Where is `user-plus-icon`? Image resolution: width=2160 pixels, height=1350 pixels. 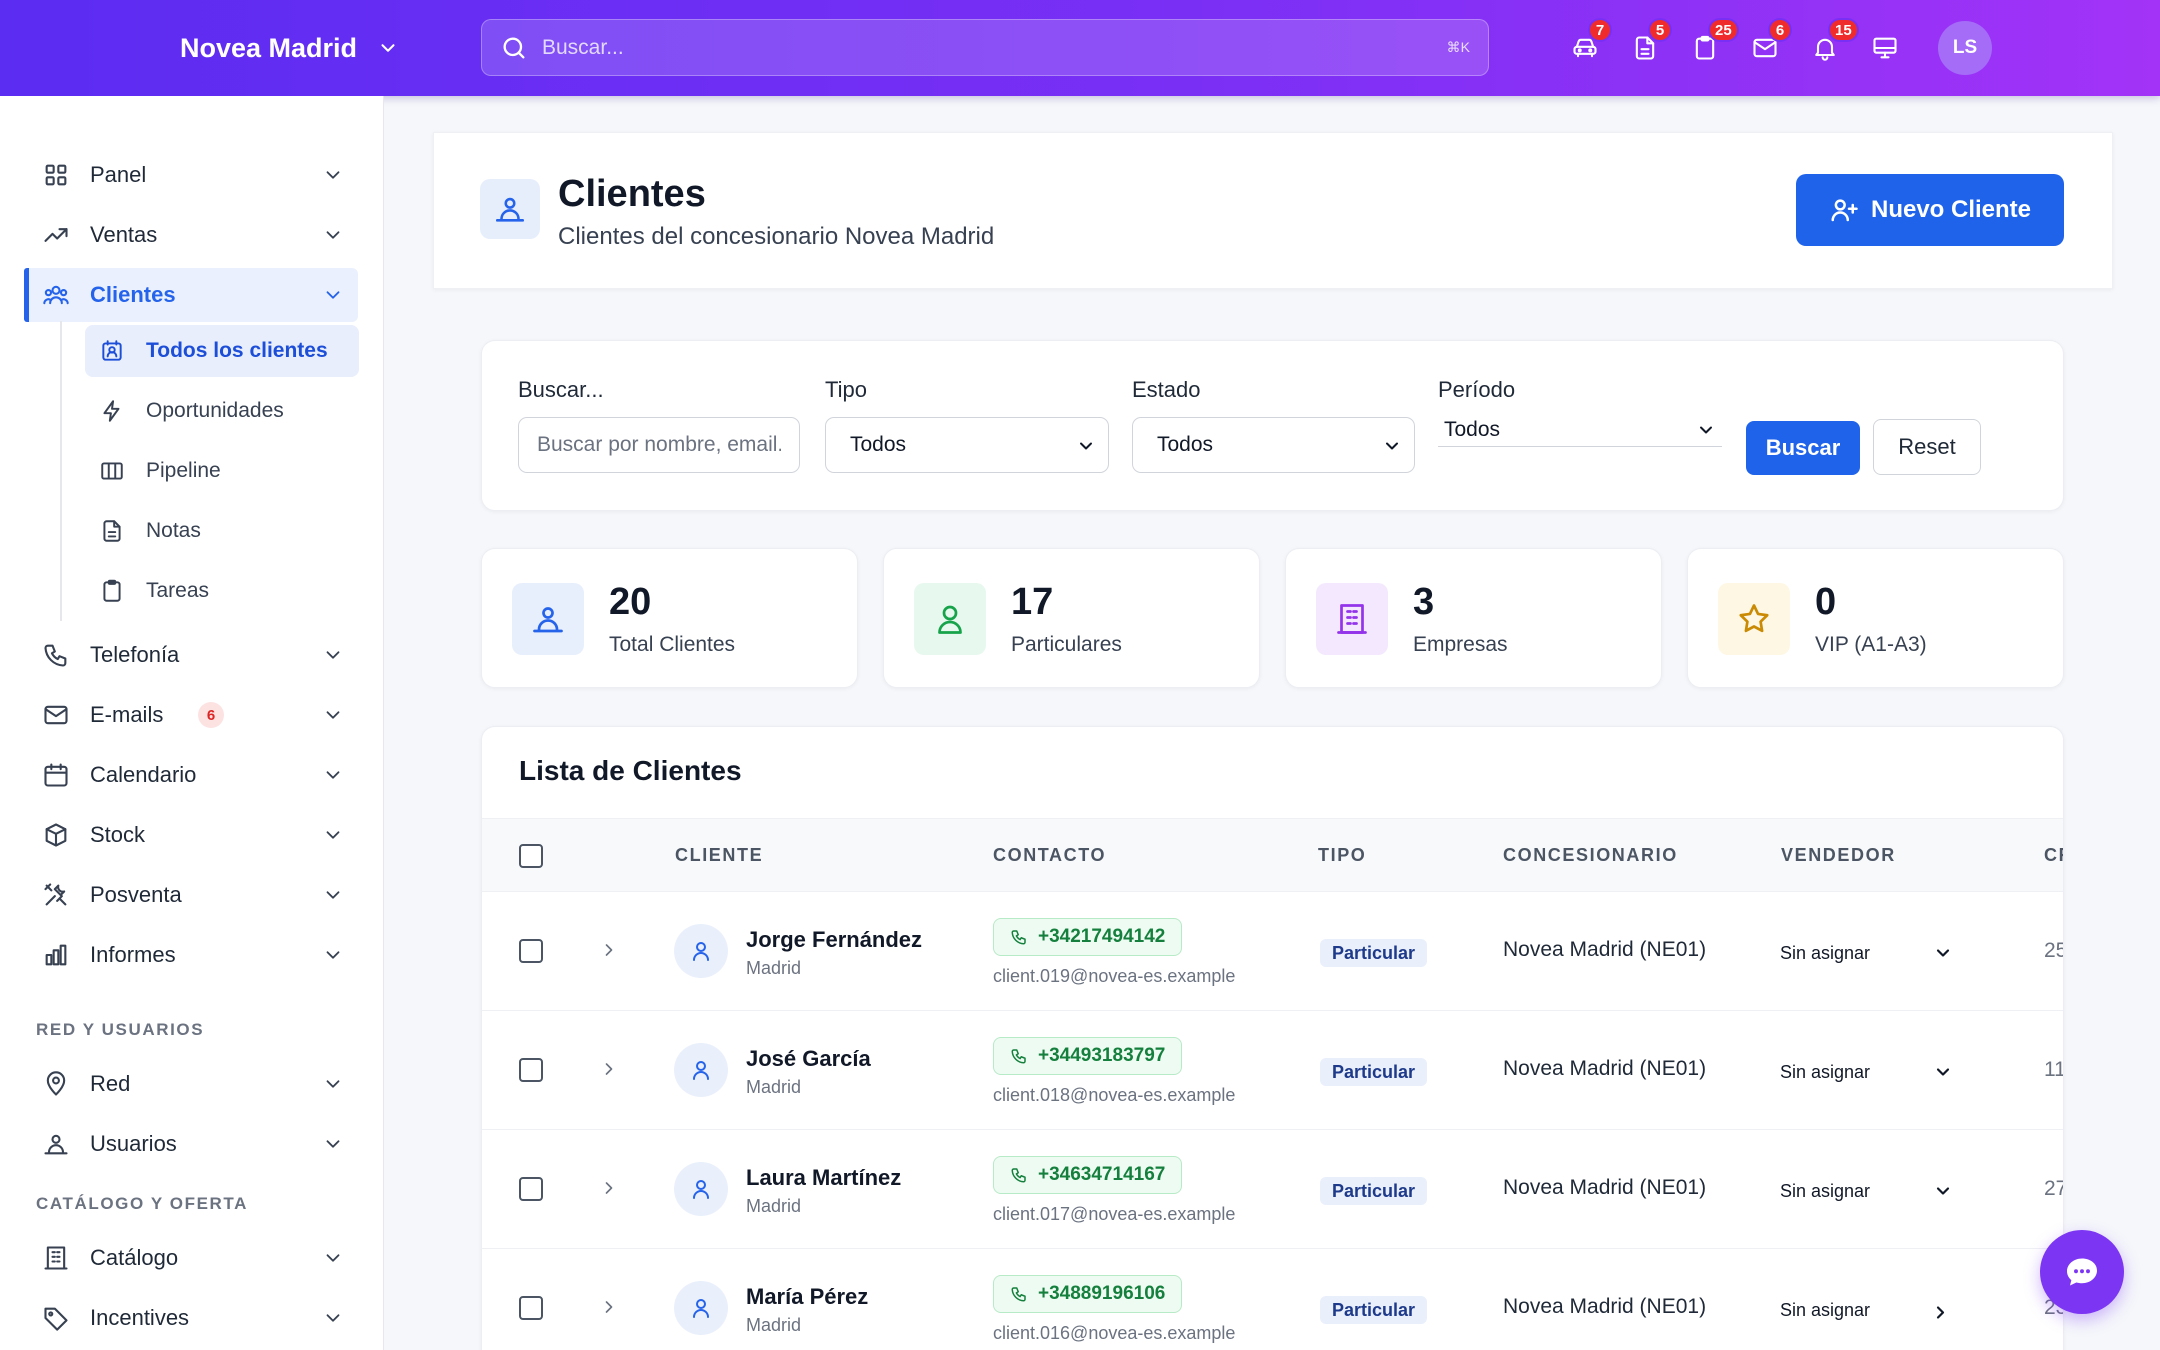
user-plus-icon is located at coordinates (1844, 210).